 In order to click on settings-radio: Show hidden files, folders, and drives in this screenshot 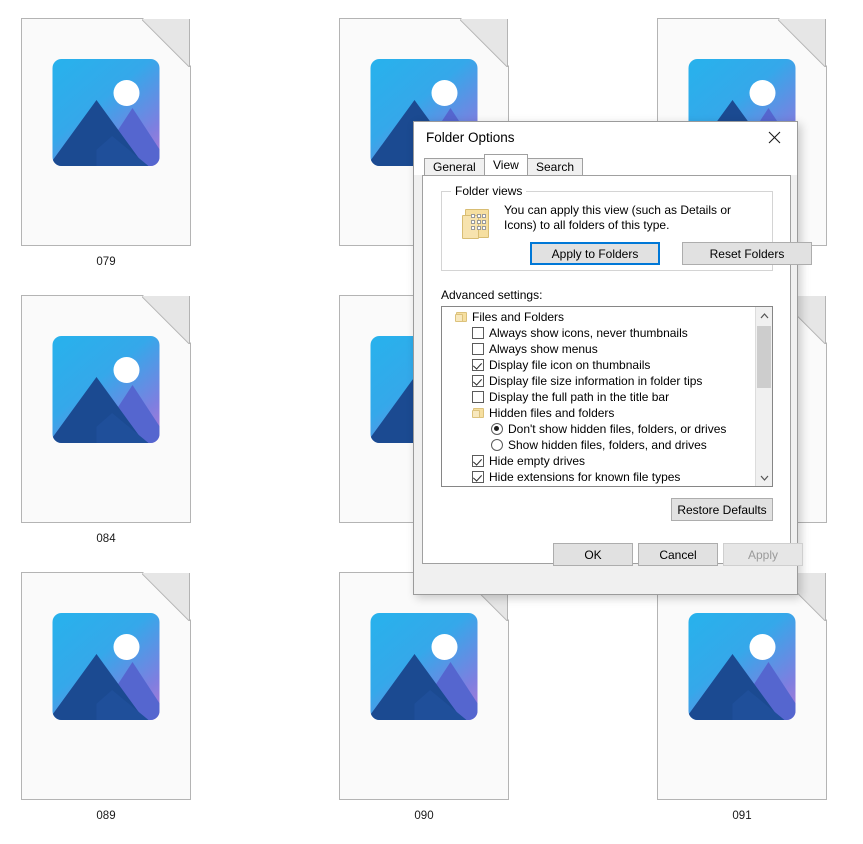, I will do `click(599, 445)`.